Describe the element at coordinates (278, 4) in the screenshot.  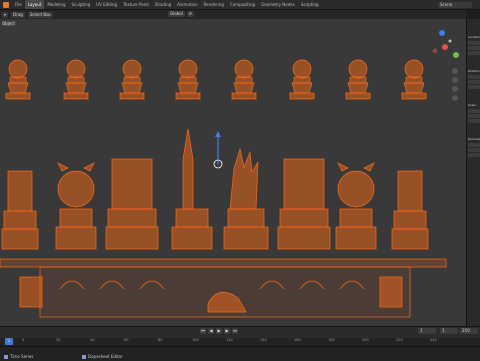
I see `tab-geometry-nodes: Geometry Nodes` at that location.